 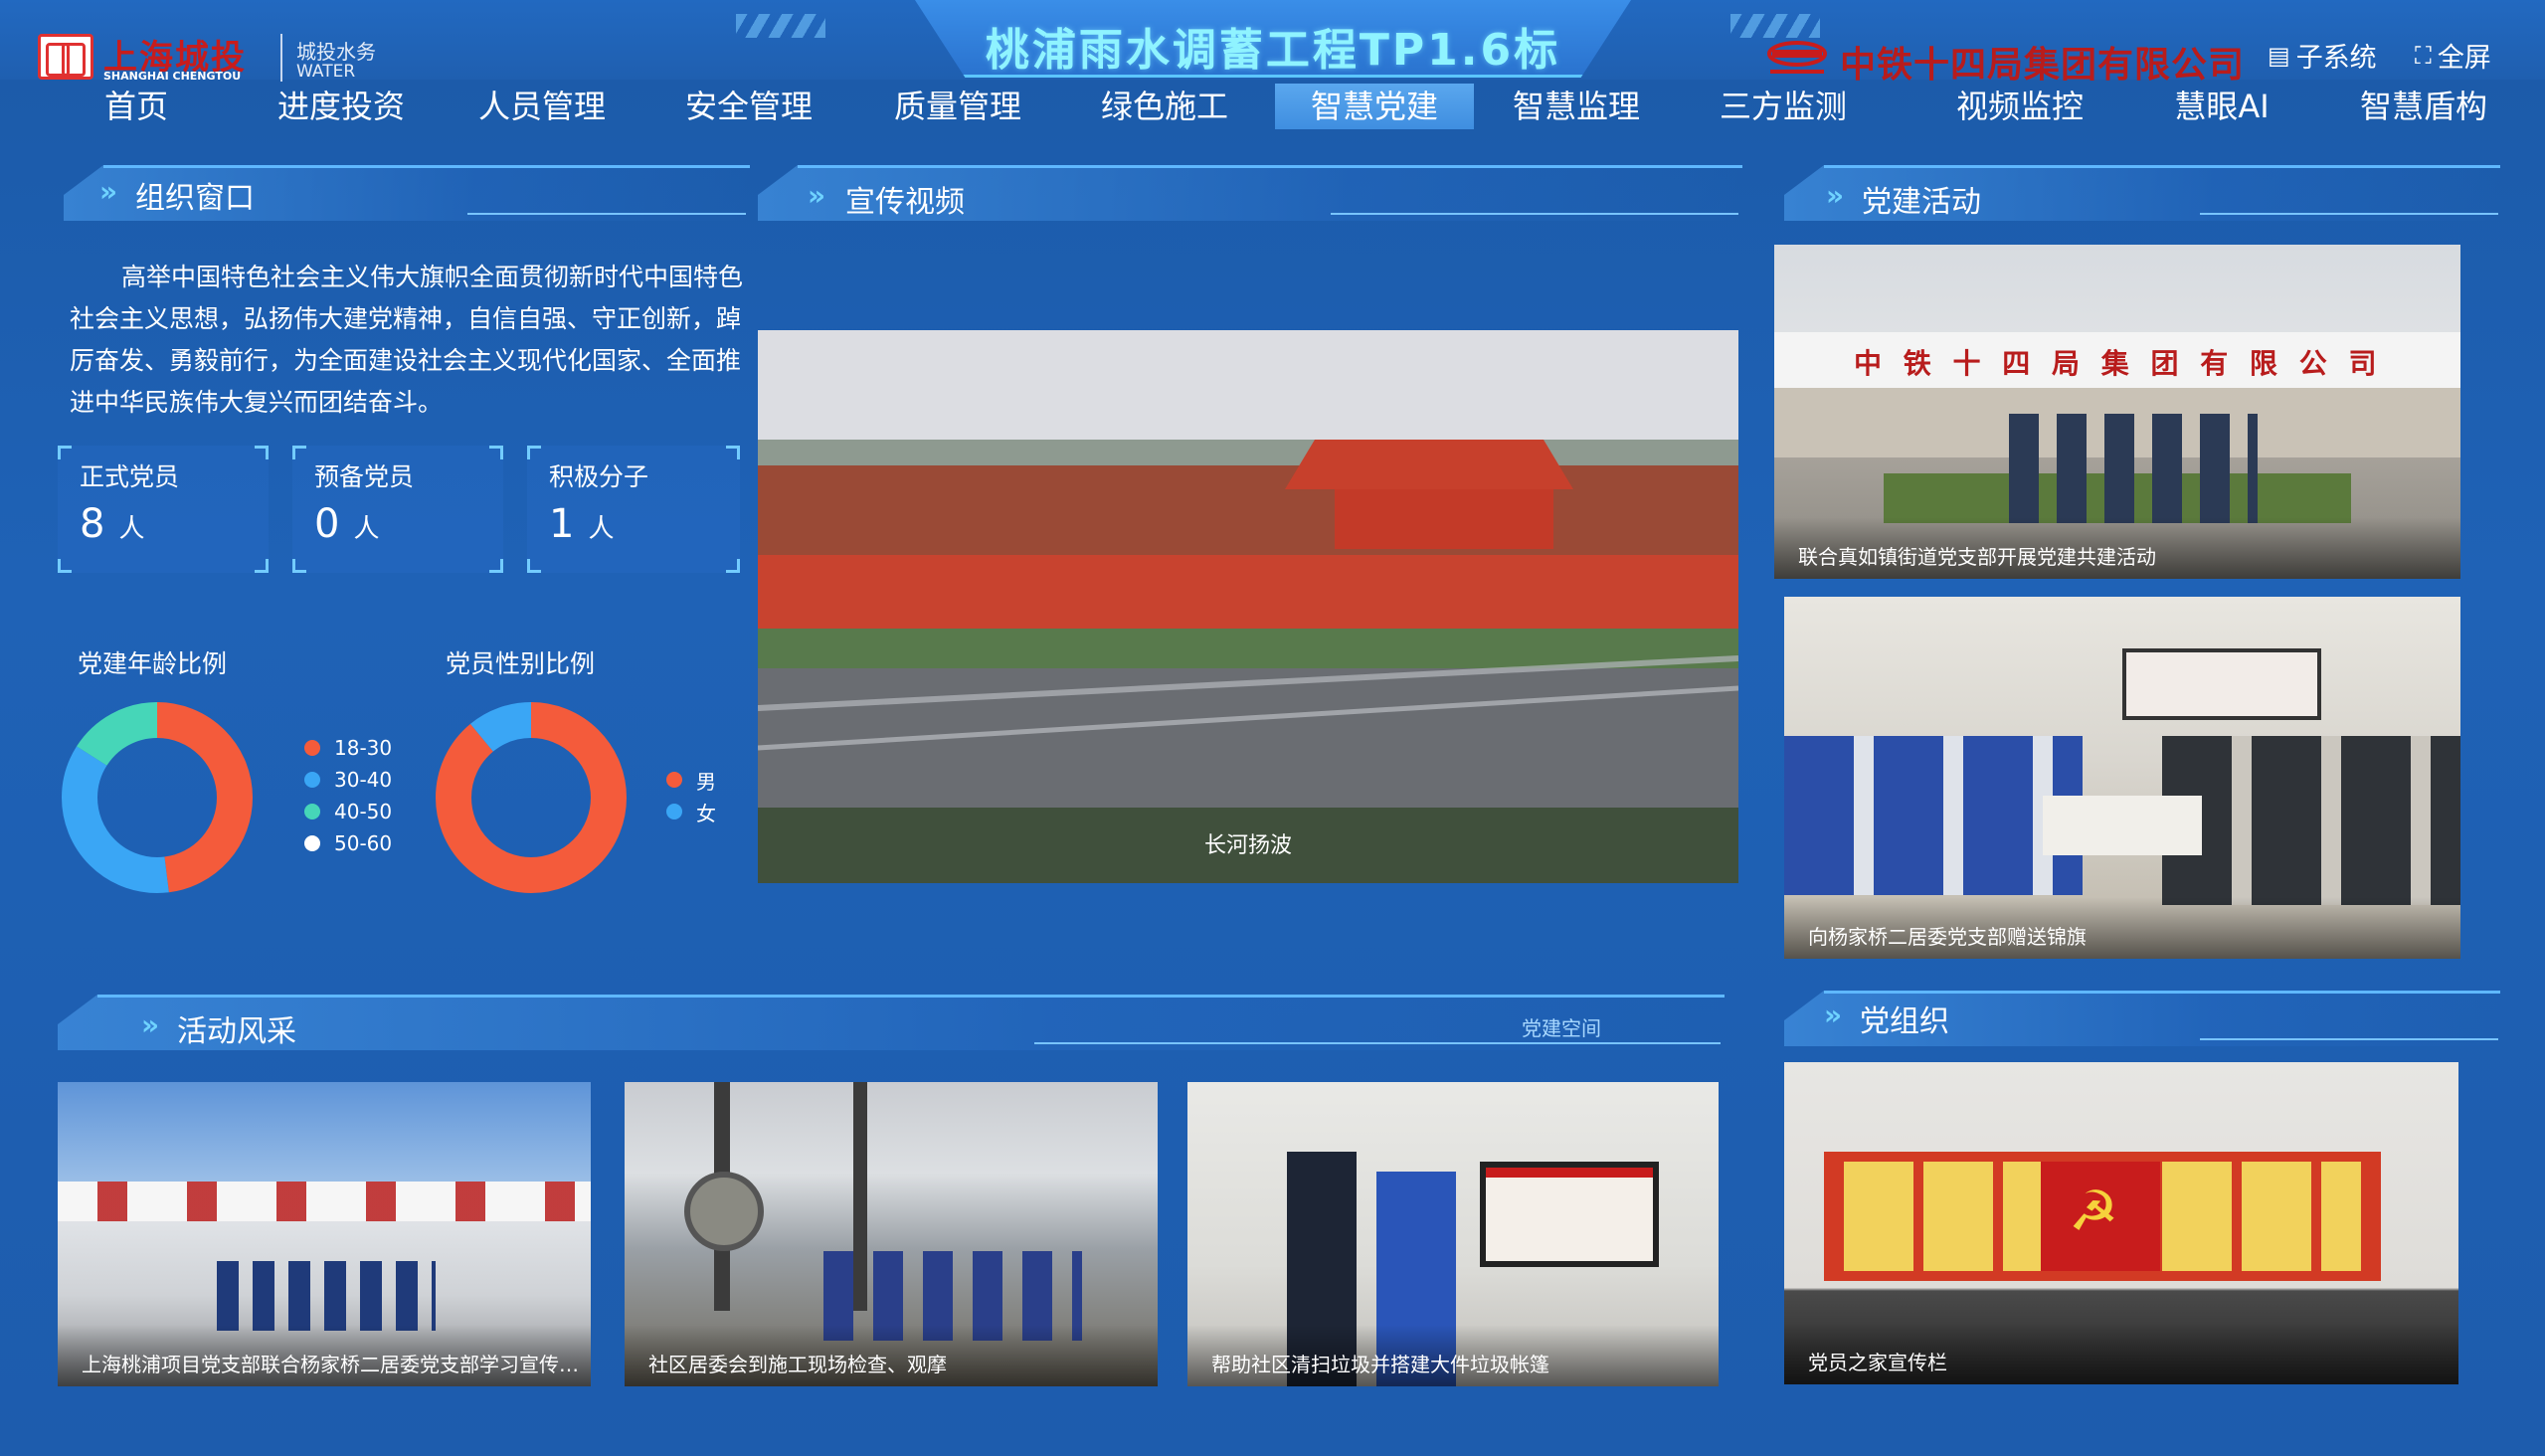 I want to click on party-org-header-line, so click(x=2162, y=992).